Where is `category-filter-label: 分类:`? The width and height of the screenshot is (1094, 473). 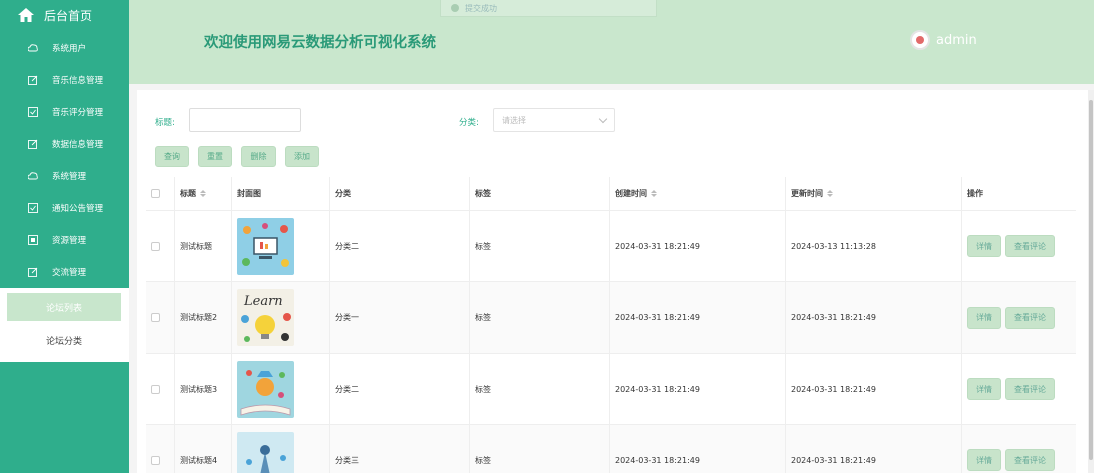
category-filter-label: 分类: is located at coordinates (469, 123).